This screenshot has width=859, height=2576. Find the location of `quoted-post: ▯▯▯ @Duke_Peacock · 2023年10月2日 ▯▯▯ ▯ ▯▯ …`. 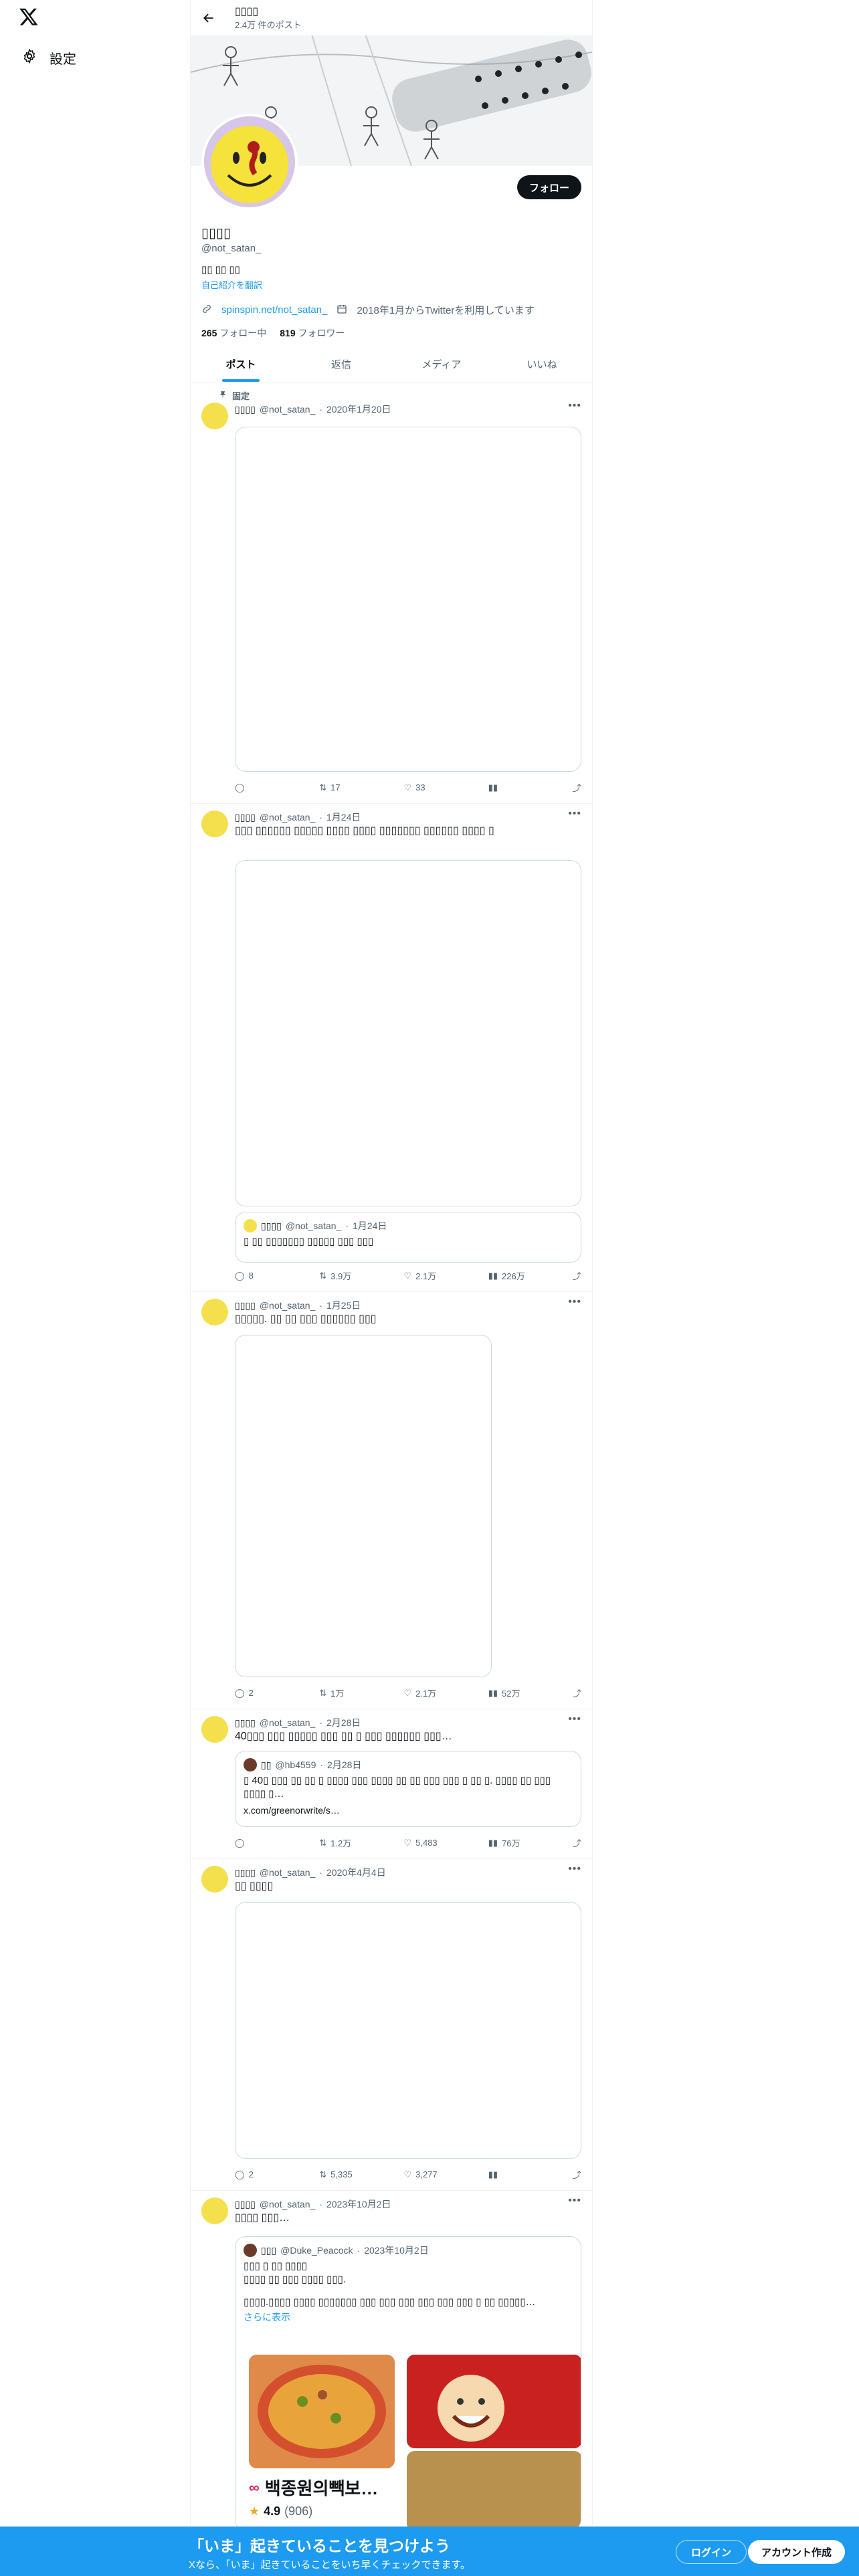

quoted-post: ▯▯▯ @Duke_Peacock · 2023年10月2日 ▯▯▯ ▯ ▯▯ … is located at coordinates (408, 2383).